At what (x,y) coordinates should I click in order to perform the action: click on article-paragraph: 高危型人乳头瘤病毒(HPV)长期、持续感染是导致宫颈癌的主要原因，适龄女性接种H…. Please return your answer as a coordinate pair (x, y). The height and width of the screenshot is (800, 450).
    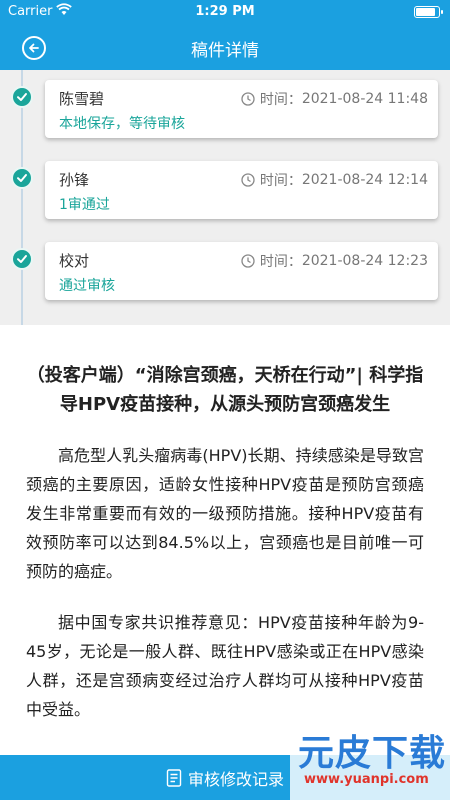
    Looking at the image, I should click on (225, 513).